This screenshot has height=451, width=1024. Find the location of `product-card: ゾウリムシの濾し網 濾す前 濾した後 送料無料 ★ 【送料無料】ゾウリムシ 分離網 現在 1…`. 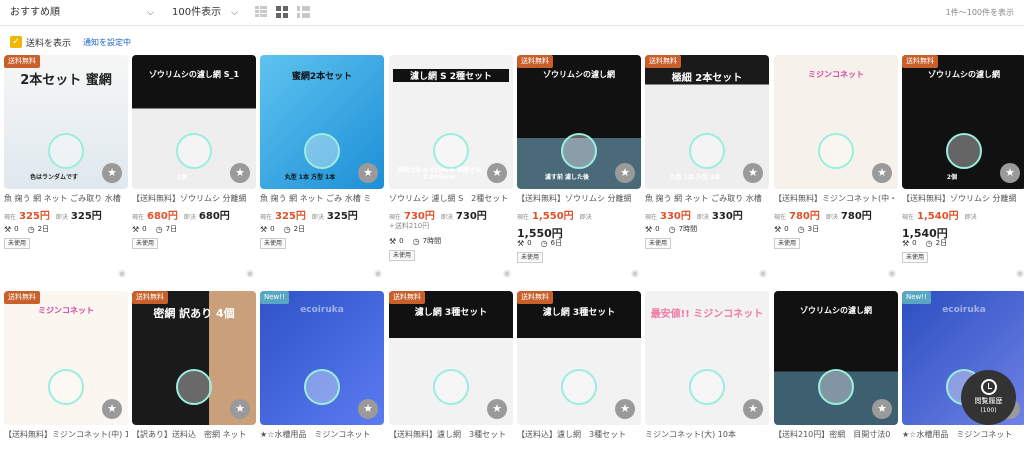

product-card: ゾウリムシの濾し網 濾す前 濾した後 送料無料 ★ 【送料無料】ゾウリムシ 分離網 現在 1… is located at coordinates (579, 168).